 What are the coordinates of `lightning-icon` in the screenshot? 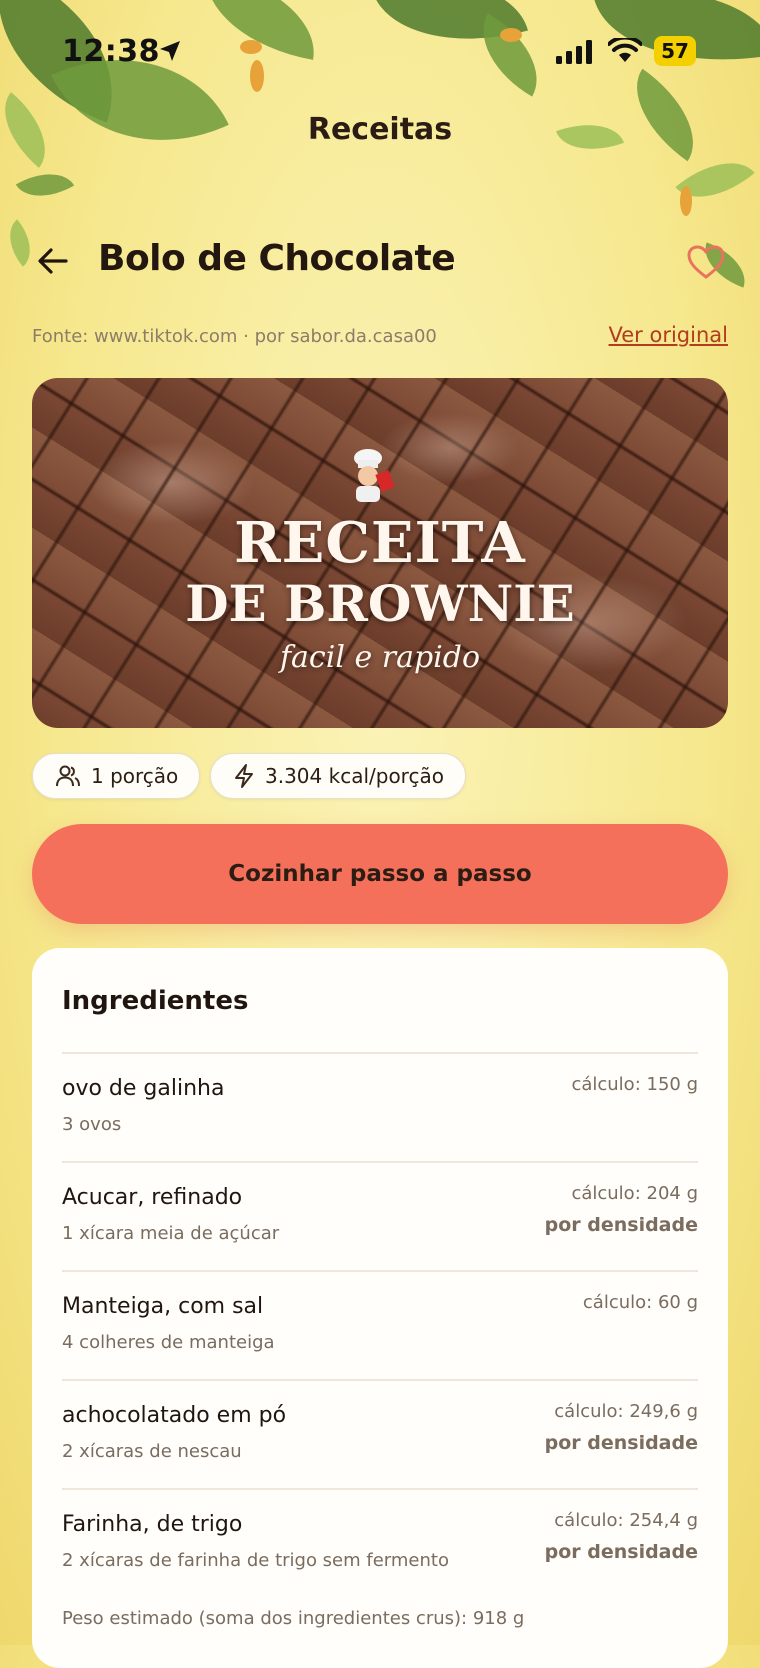 It's located at (244, 776).